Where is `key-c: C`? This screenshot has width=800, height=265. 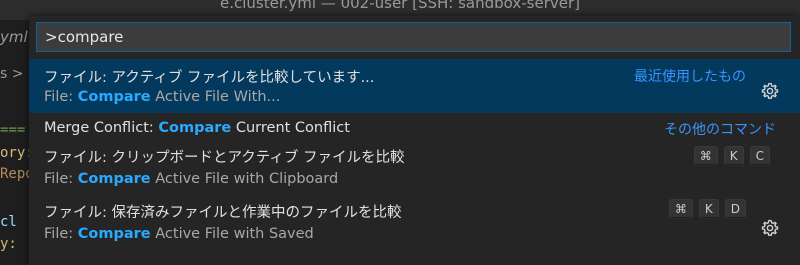
key-c: C is located at coordinates (759, 156).